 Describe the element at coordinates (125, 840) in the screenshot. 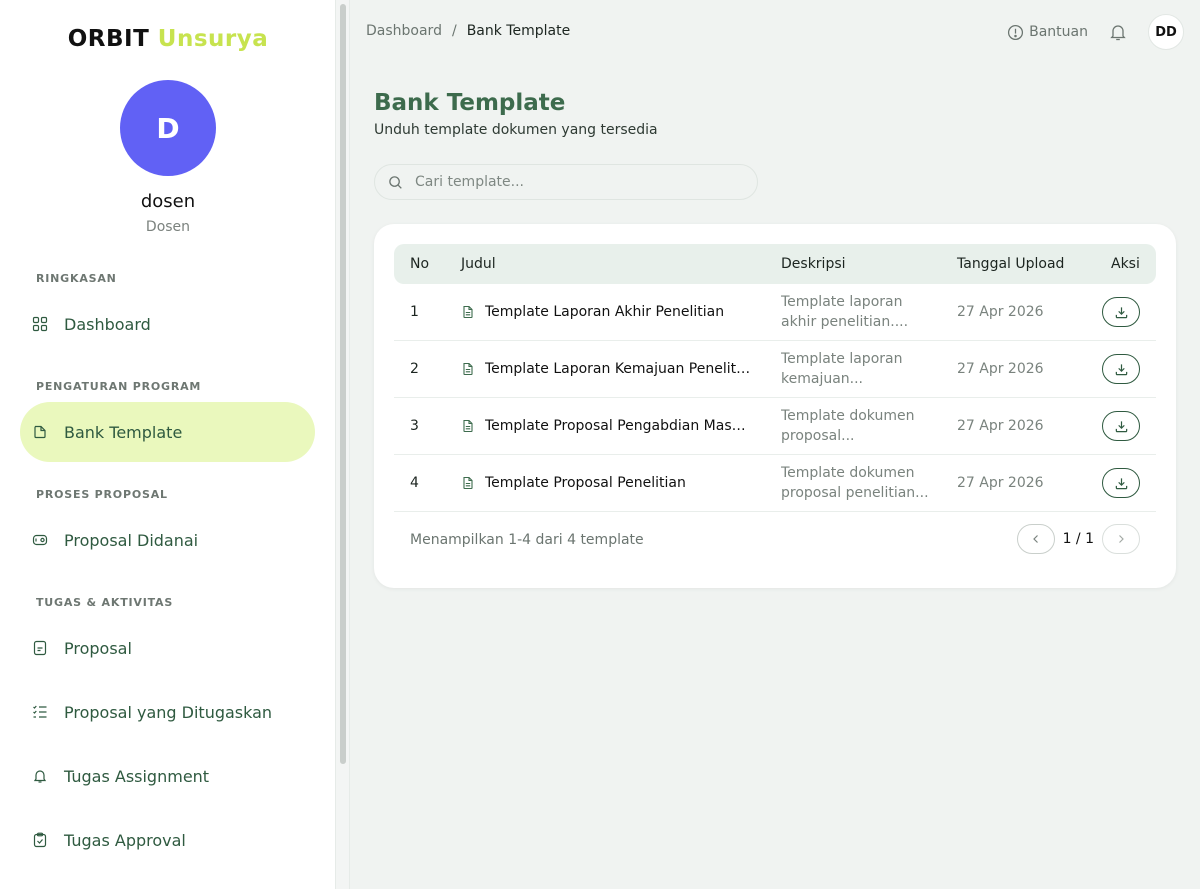

I see `sidebar-item-label: Tugas Approval` at that location.